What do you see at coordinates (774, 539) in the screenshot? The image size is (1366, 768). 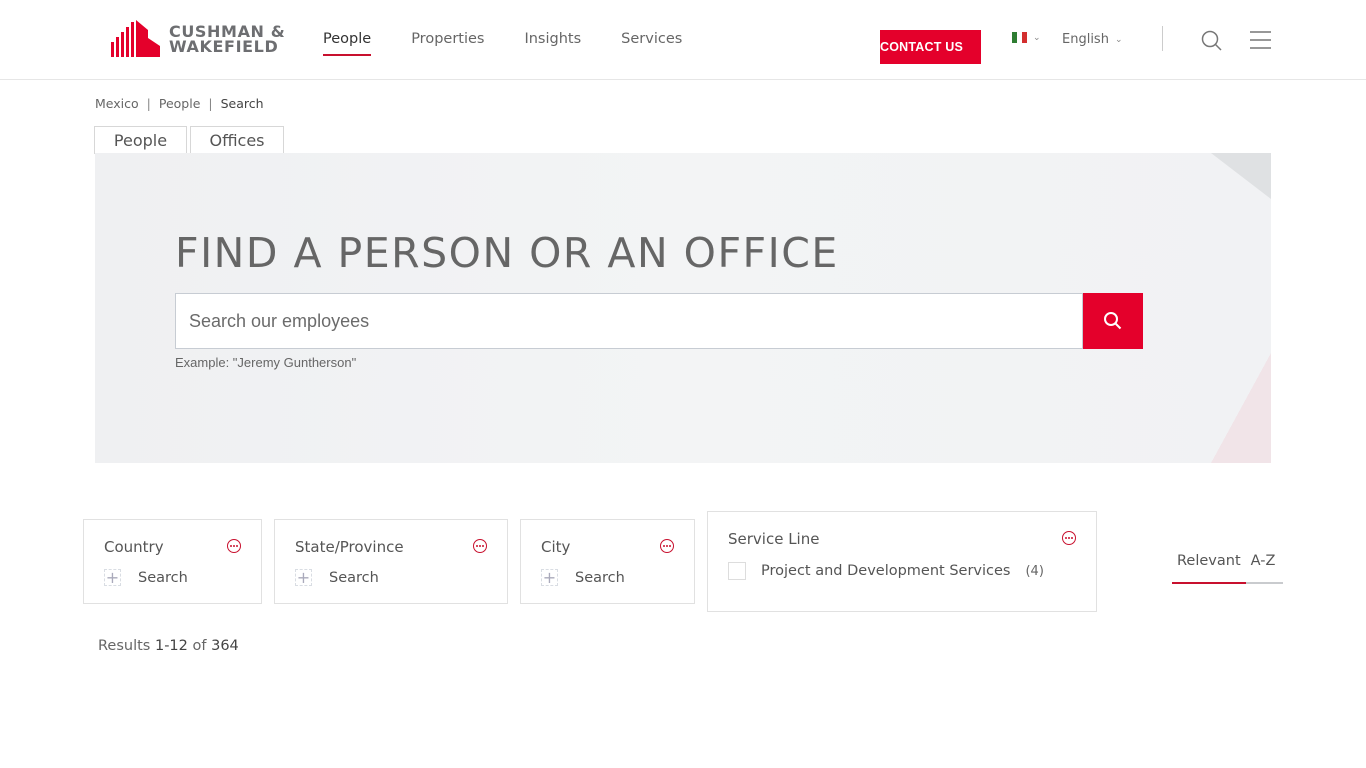 I see `filter-title: Service Line` at bounding box center [774, 539].